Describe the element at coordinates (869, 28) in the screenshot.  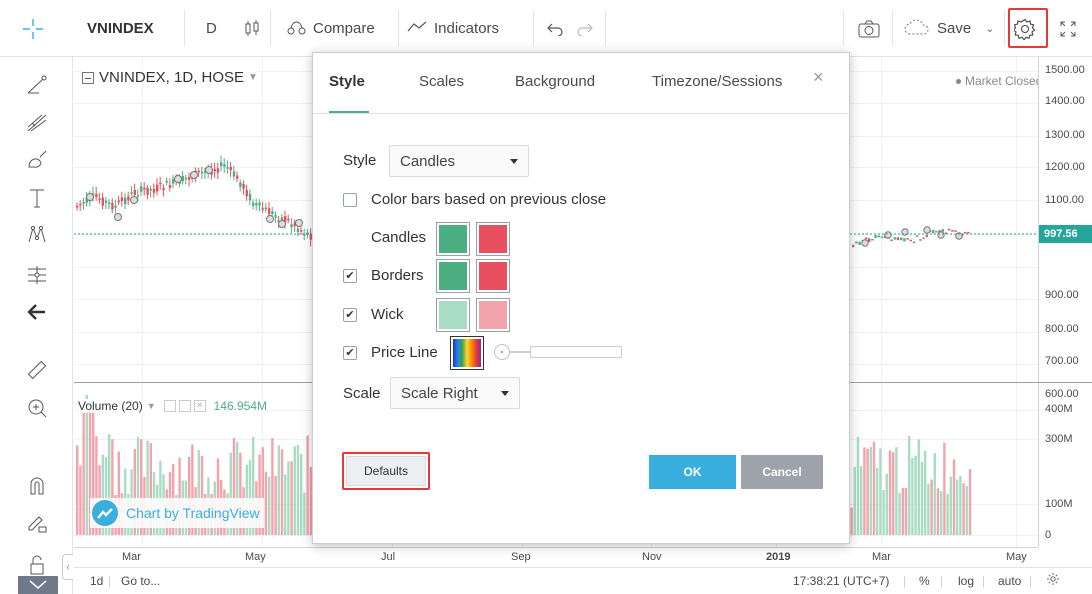
I see `camera-icon` at that location.